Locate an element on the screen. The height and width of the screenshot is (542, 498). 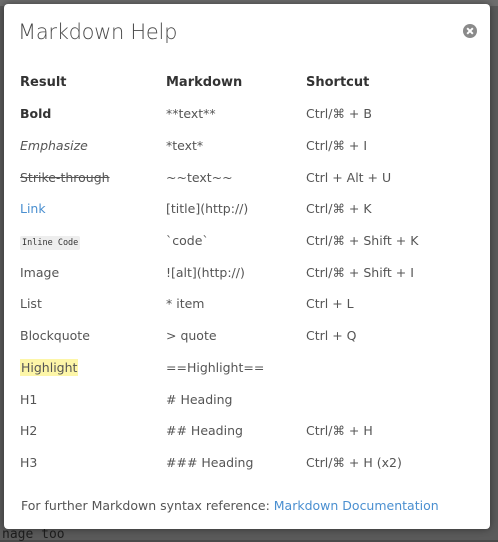
markdown-syntax: *text* is located at coordinates (185, 146).